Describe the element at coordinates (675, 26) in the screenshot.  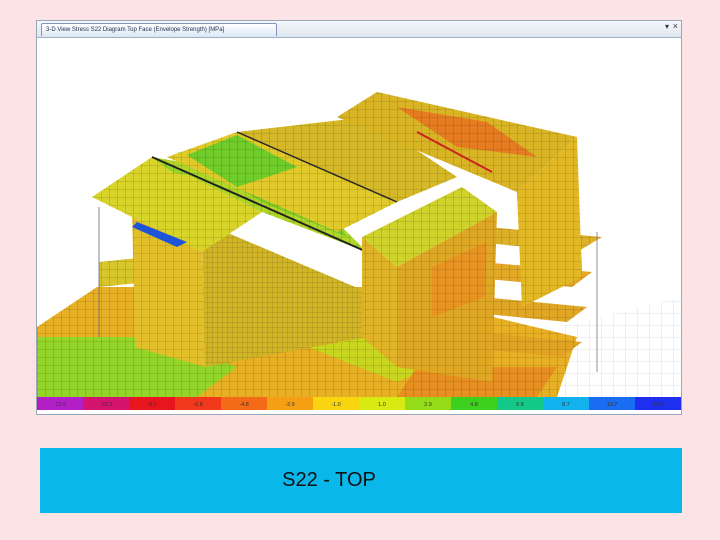
I see `close-icon: ×` at that location.